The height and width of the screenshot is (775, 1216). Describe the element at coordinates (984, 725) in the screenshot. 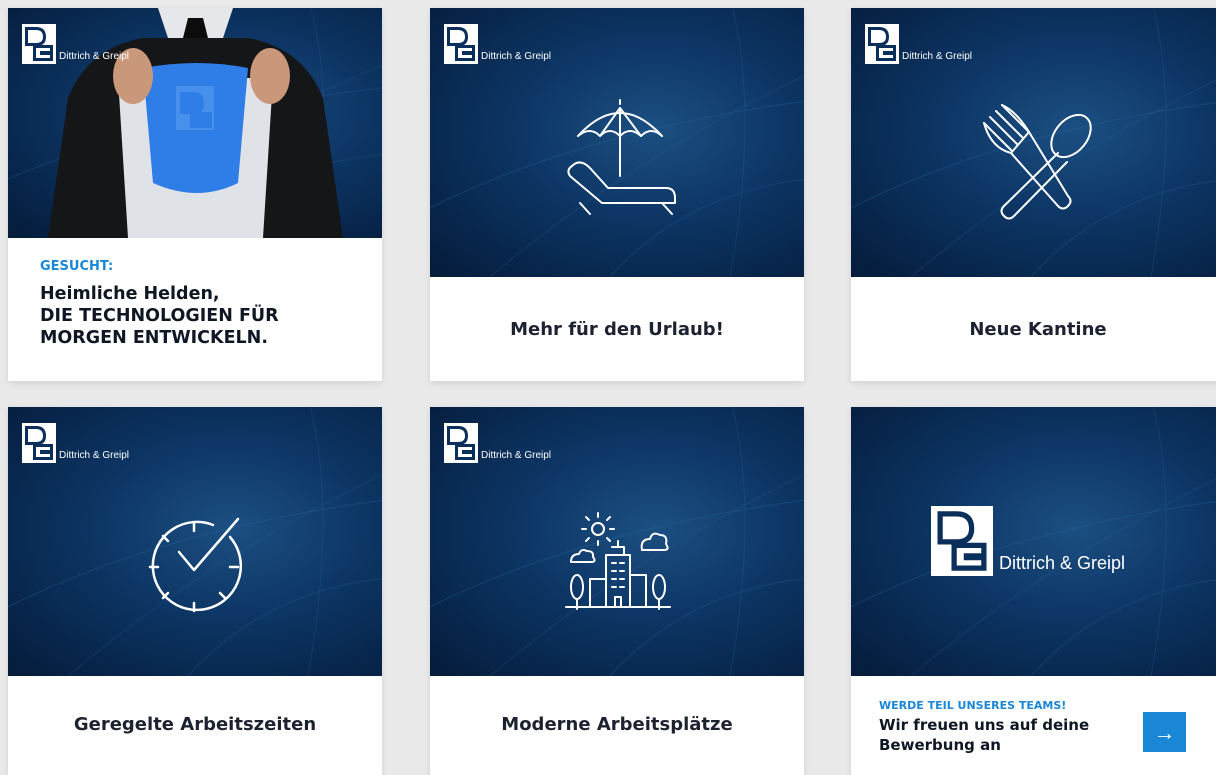

I see `message-line: Wir freuen uns auf deine` at that location.